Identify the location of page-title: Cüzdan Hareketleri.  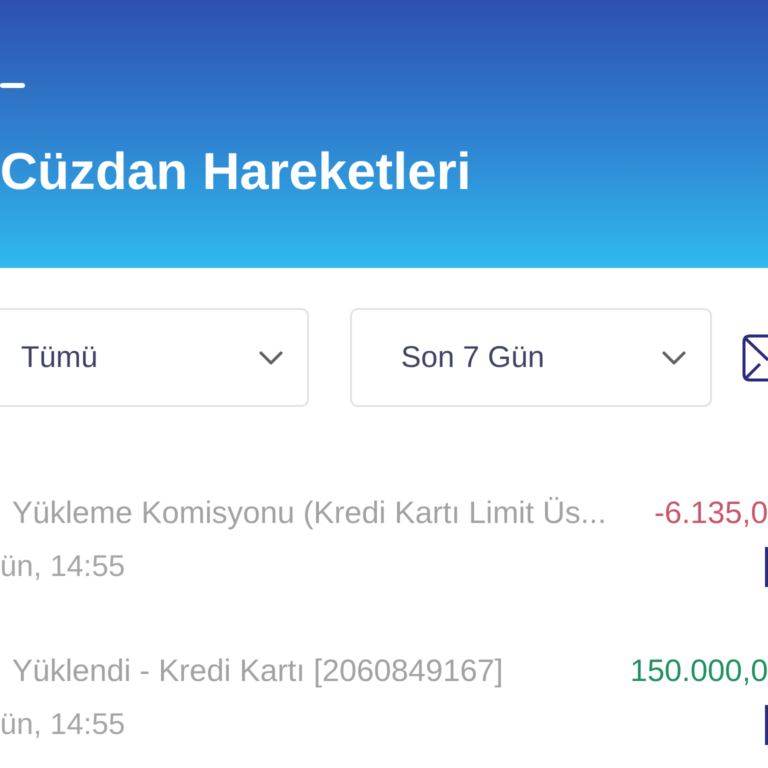
(236, 172).